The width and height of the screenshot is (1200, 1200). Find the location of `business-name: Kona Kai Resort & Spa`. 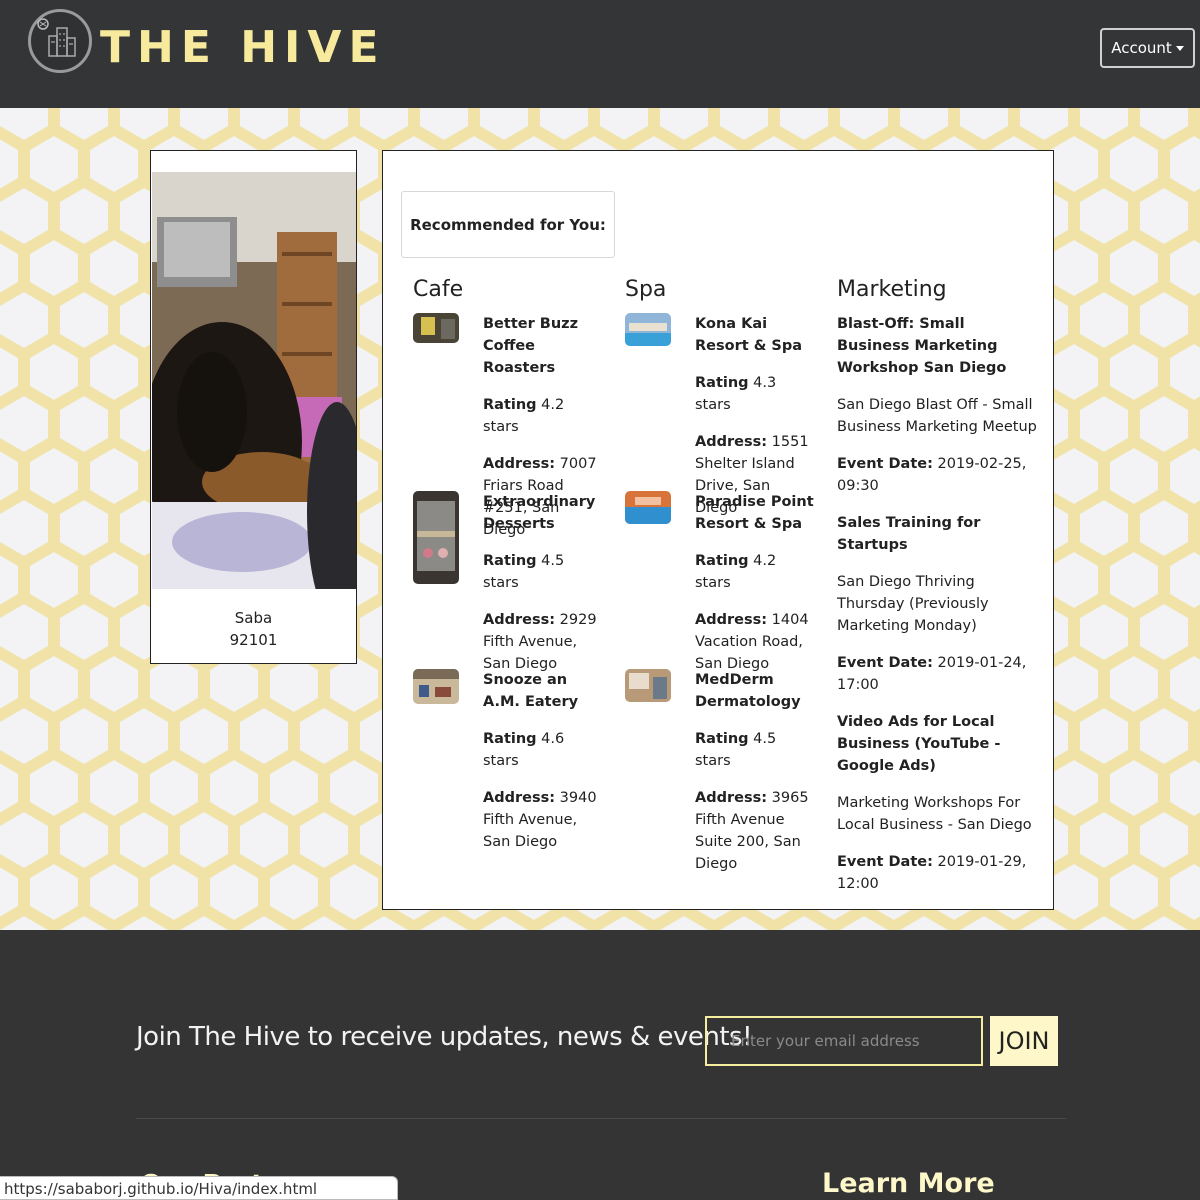

business-name: Kona Kai Resort & Spa is located at coordinates (755, 335).